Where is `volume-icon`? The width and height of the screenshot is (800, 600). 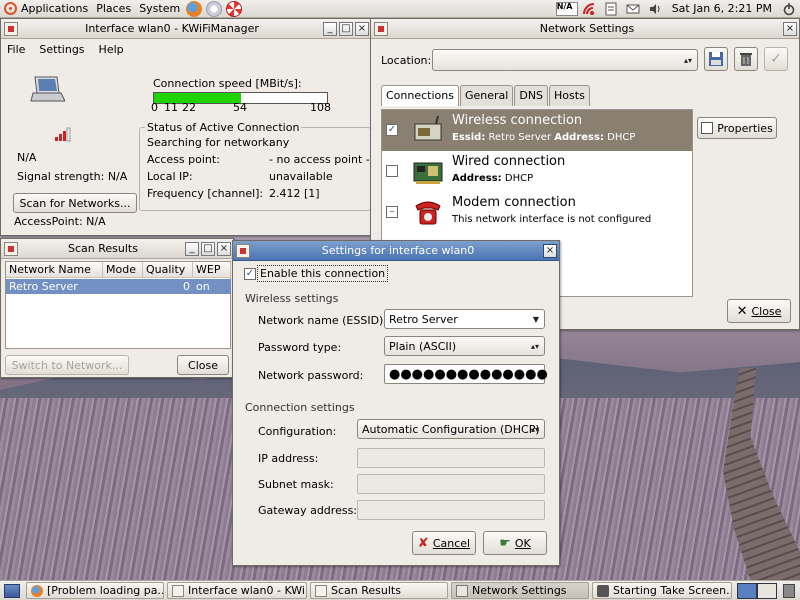
volume-icon is located at coordinates (655, 9).